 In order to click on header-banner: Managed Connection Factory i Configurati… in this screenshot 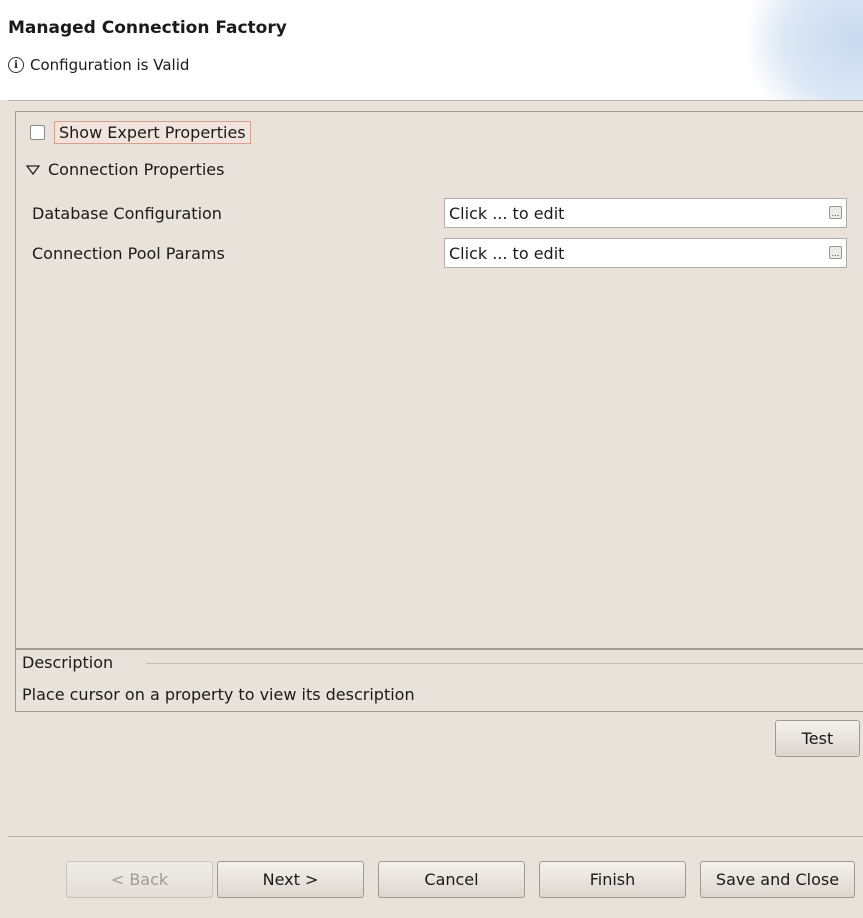, I will do `click(431, 50)`.